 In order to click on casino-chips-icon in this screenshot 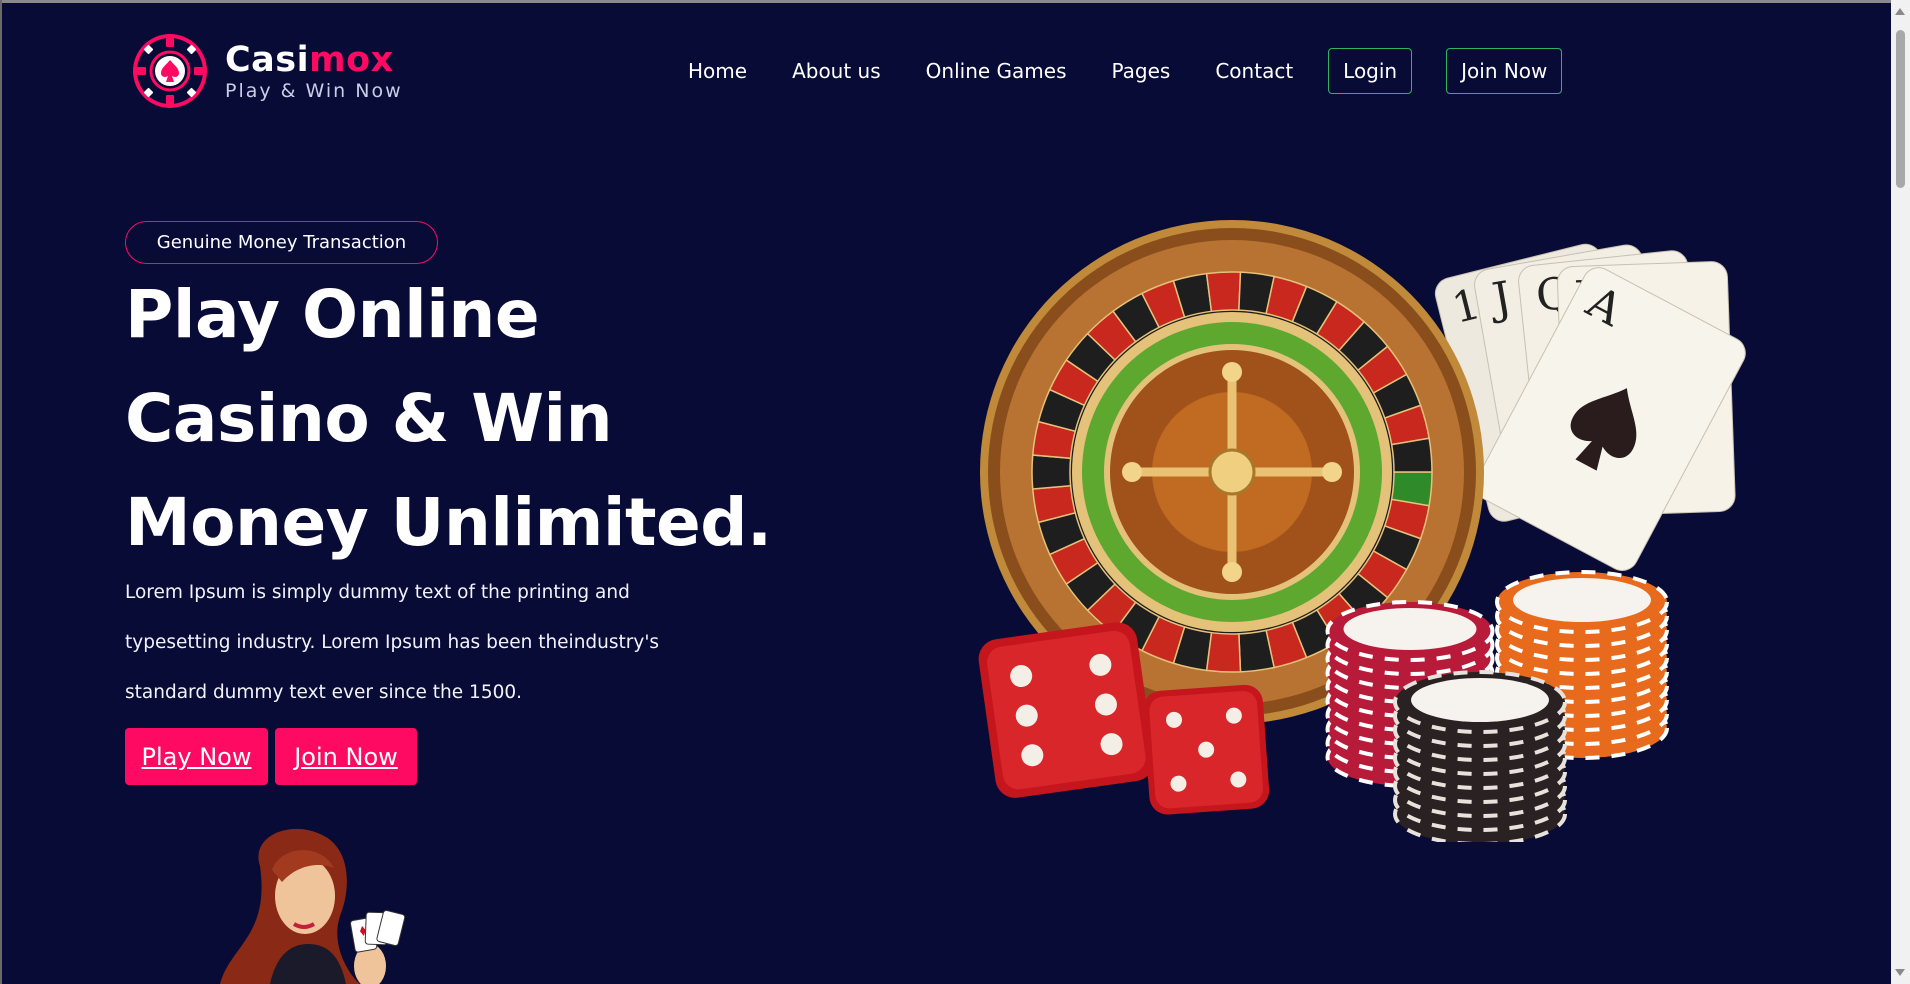, I will do `click(1497, 706)`.